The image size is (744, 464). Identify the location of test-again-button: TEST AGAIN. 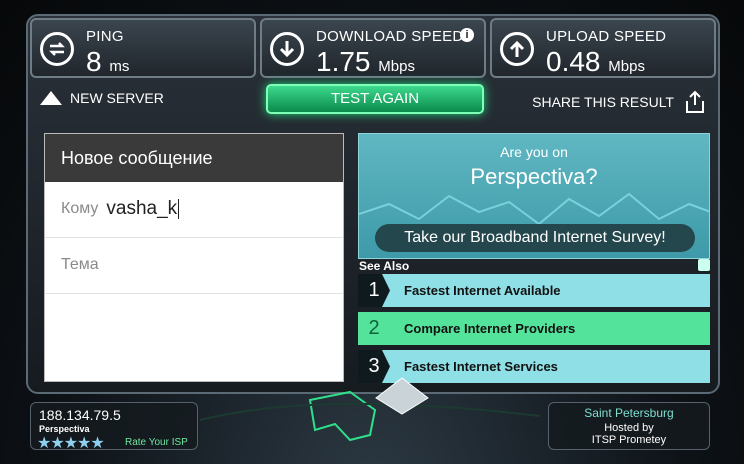
(375, 99).